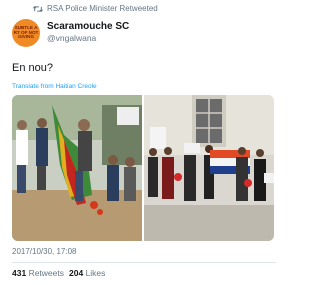 The width and height of the screenshot is (320, 285). What do you see at coordinates (71, 38) in the screenshot?
I see `author-handle: @vngalwana` at bounding box center [71, 38].